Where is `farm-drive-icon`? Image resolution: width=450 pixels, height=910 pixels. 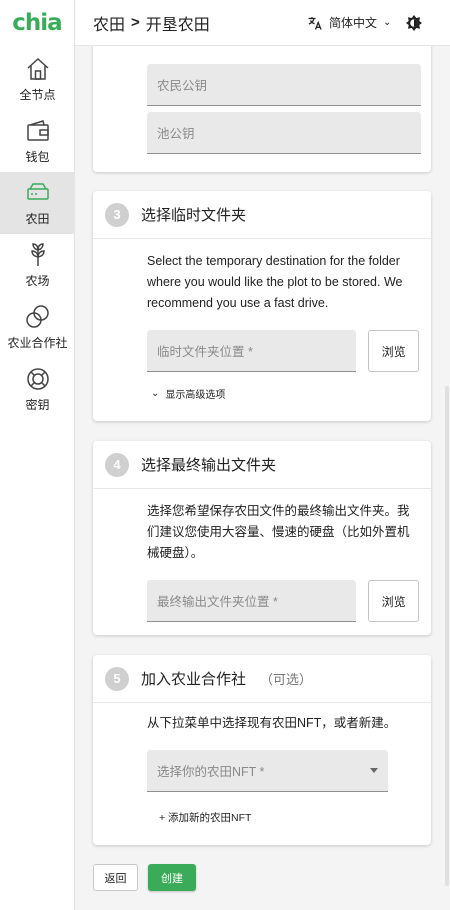 farm-drive-icon is located at coordinates (37, 191).